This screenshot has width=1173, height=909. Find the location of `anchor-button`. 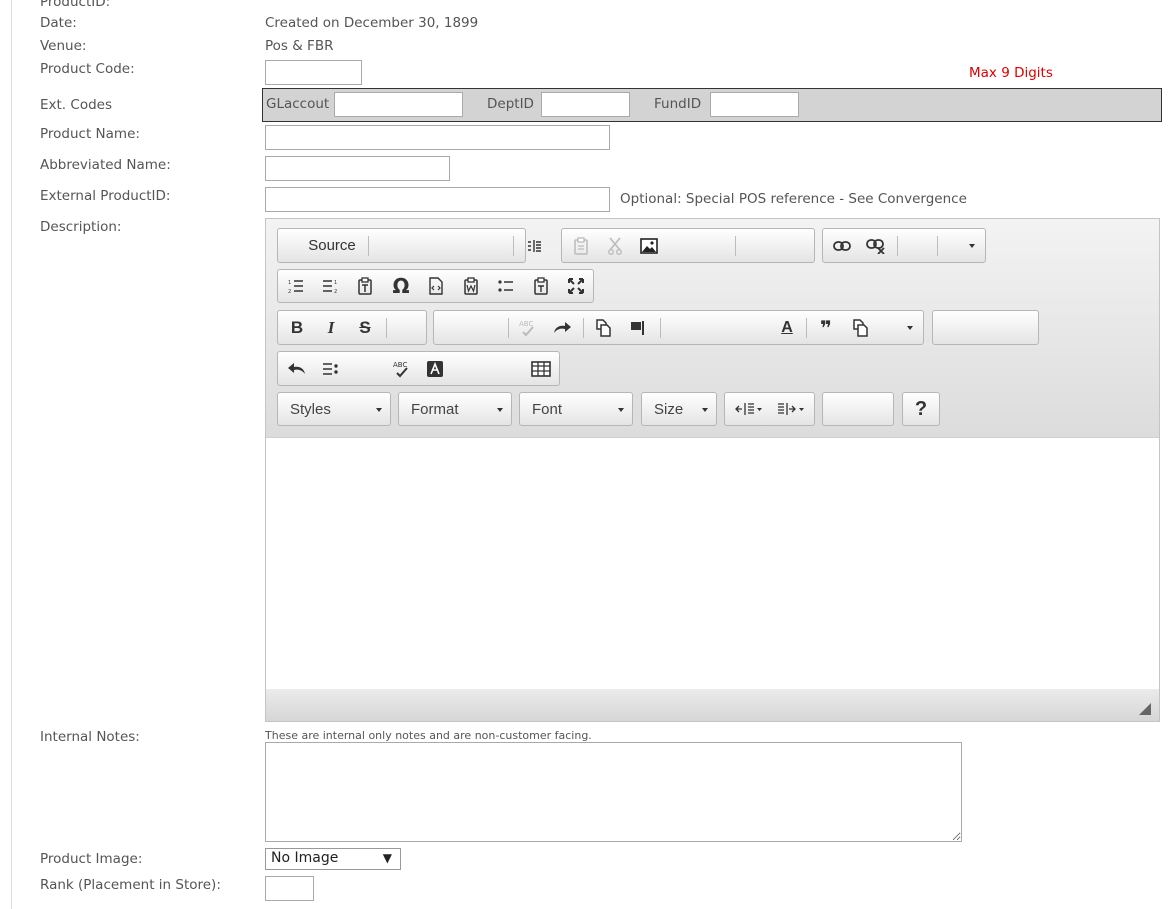

anchor-button is located at coordinates (638, 327).